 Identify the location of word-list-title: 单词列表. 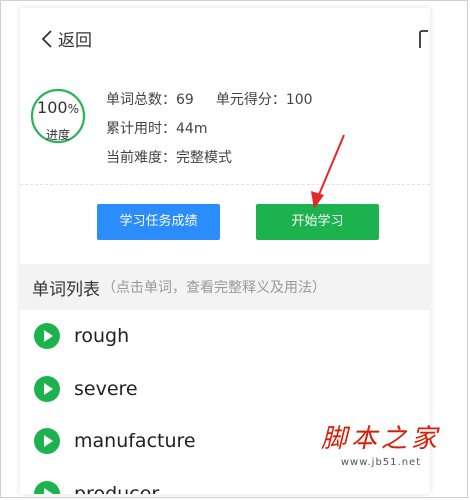
(66, 289).